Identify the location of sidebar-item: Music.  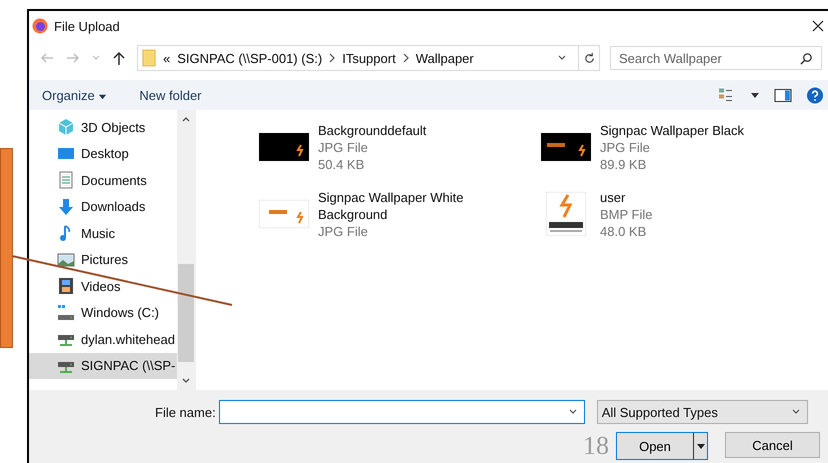
(103, 233).